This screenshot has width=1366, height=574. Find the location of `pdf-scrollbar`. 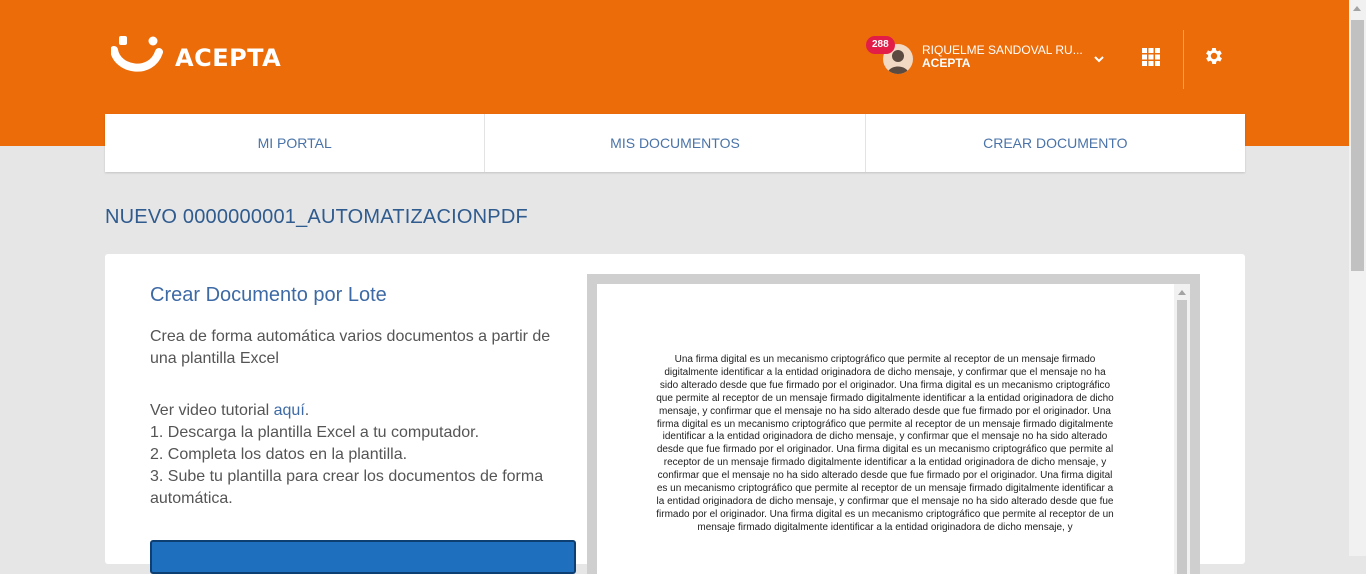

pdf-scrollbar is located at coordinates (1182, 429).